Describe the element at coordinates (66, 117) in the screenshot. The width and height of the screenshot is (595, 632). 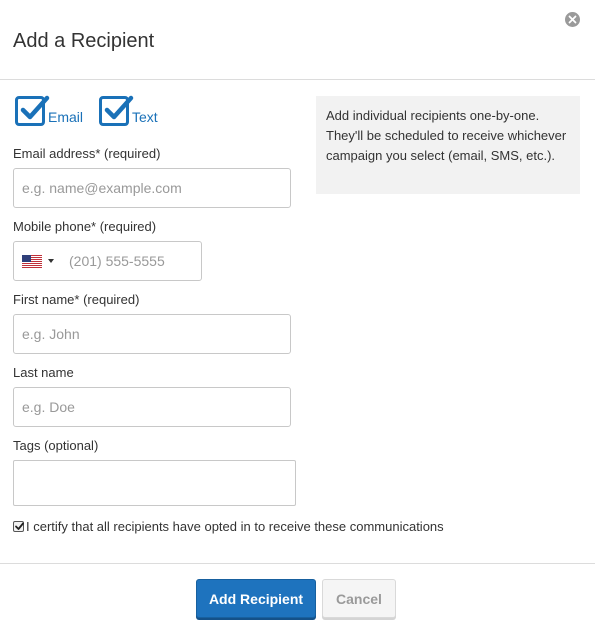
I see `email-channel-label: Email` at that location.